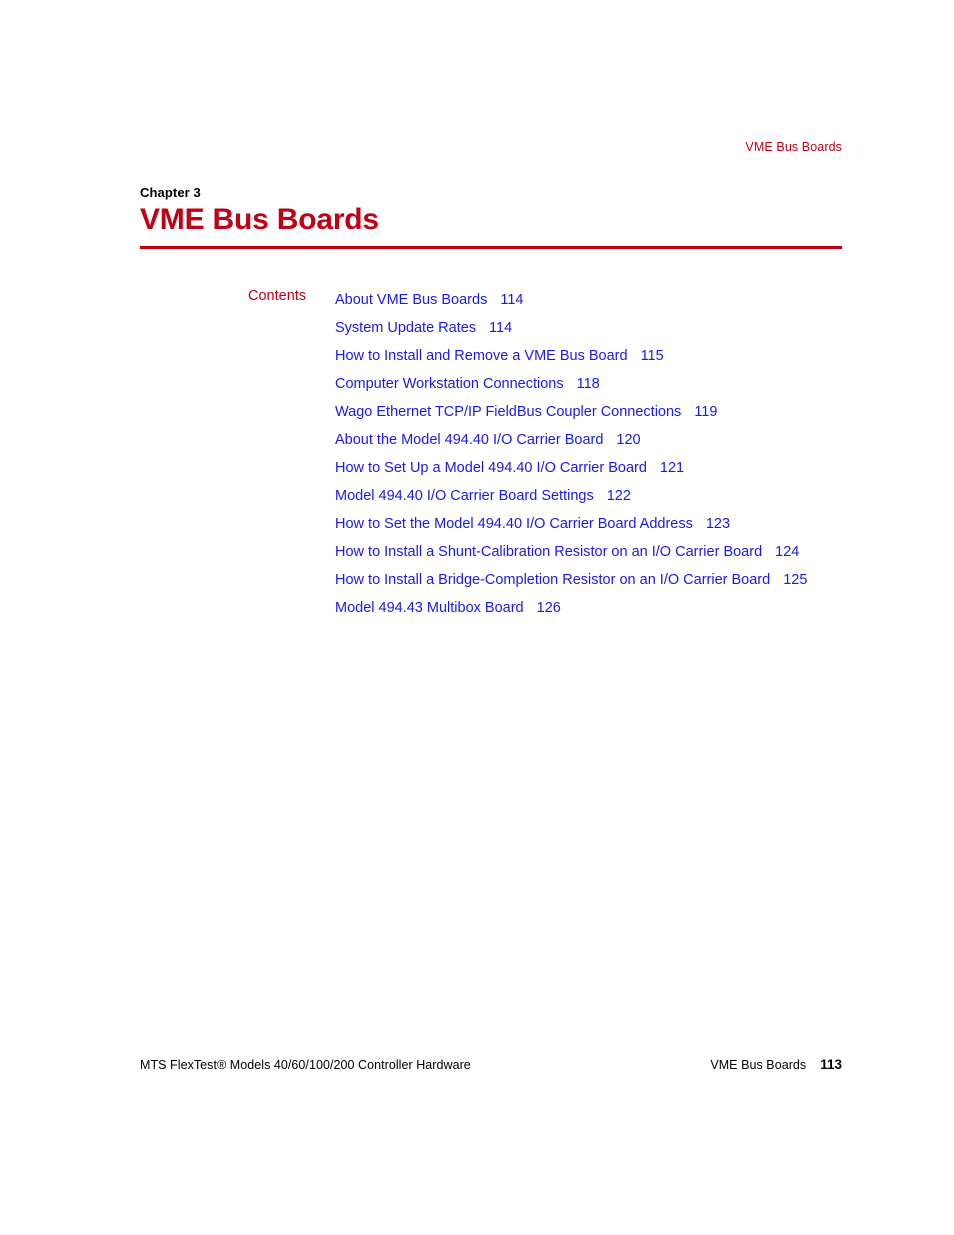  What do you see at coordinates (548, 608) in the screenshot?
I see `toc-entry-page-number: 126` at bounding box center [548, 608].